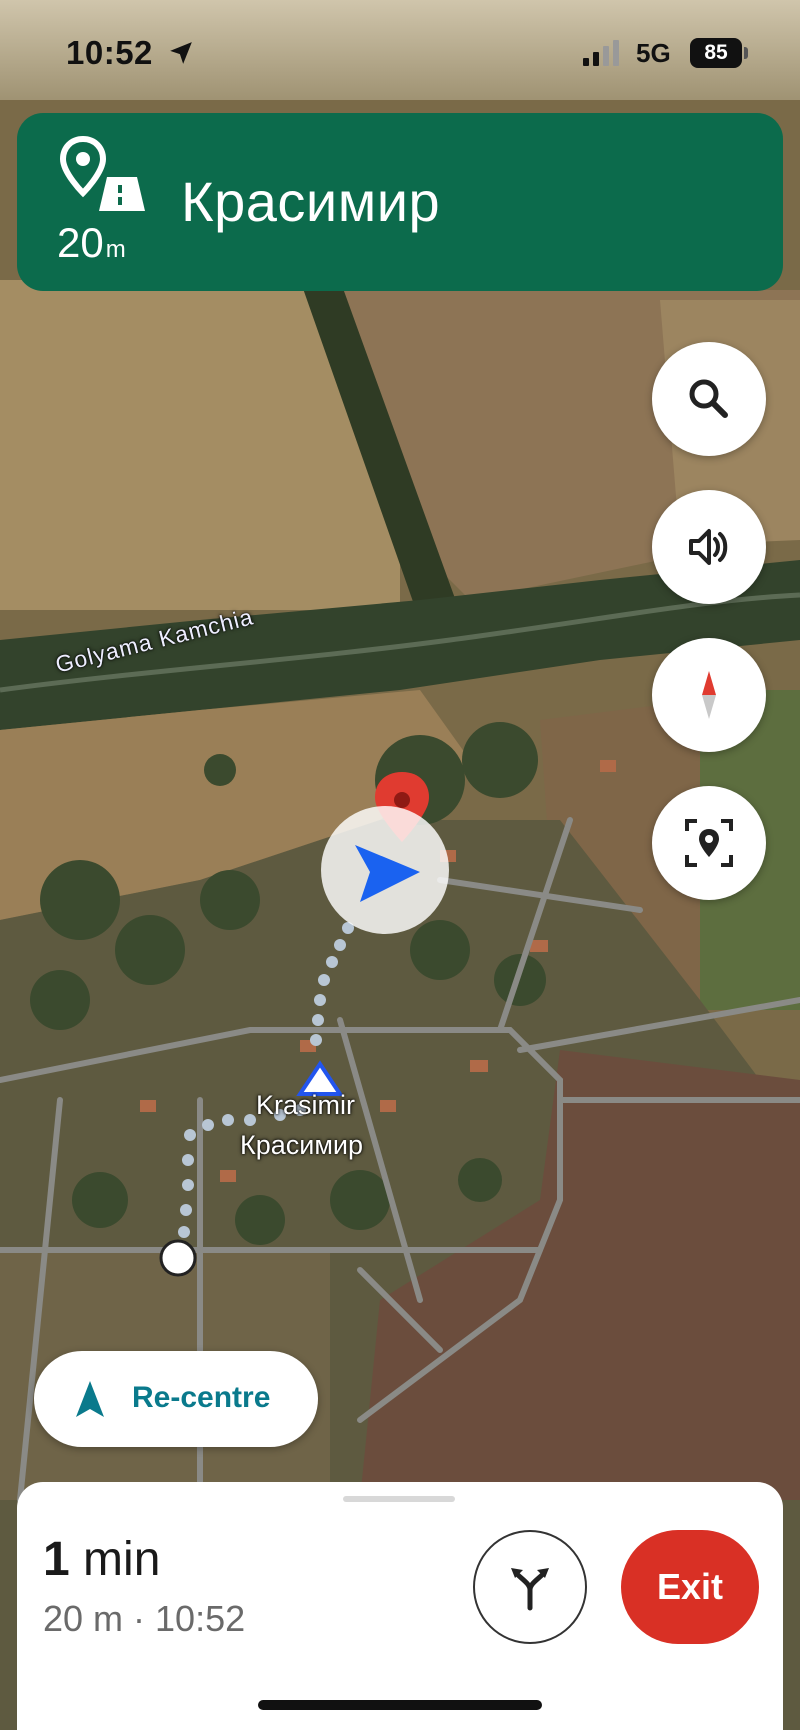  I want to click on navigation-banner: 20m Красимир, so click(400, 202).